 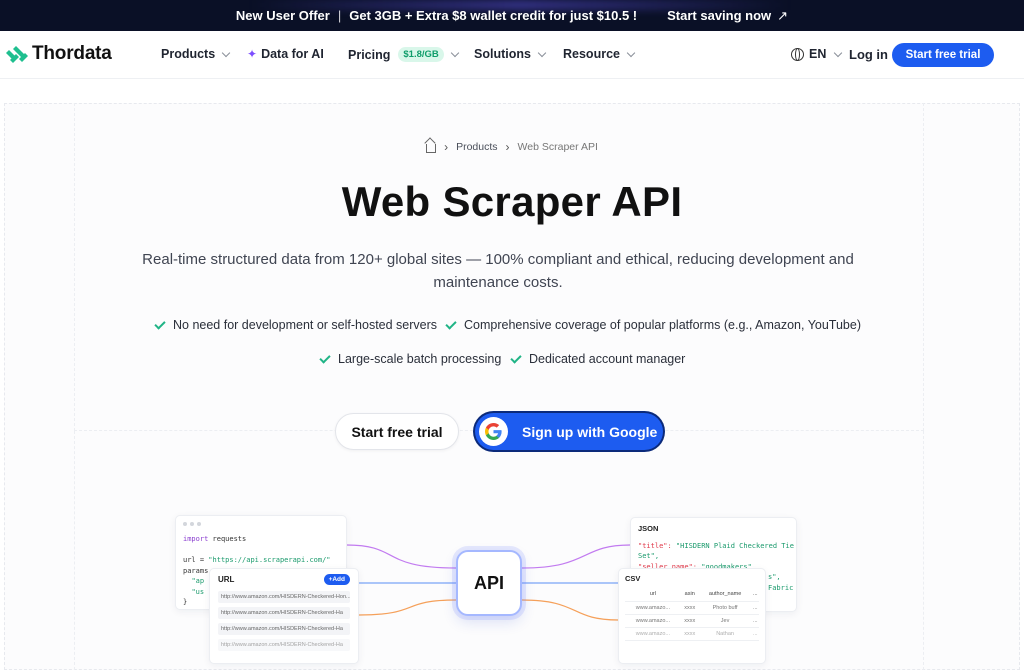 What do you see at coordinates (648, 528) in the screenshot?
I see `json-card-title: JSON` at bounding box center [648, 528].